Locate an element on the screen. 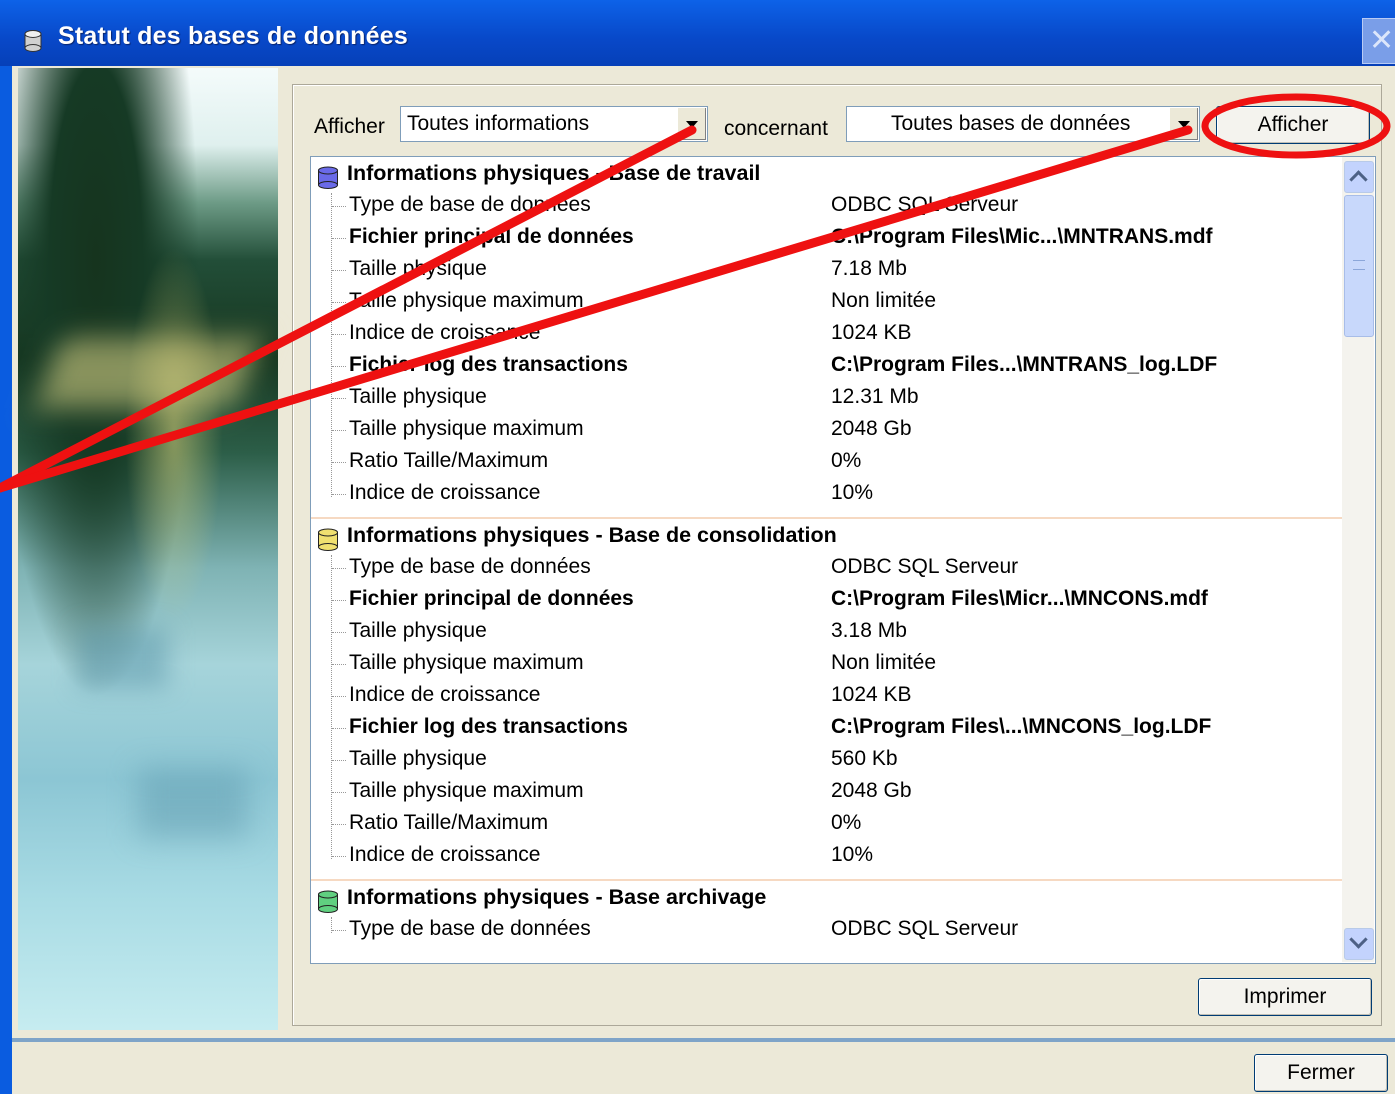 The width and height of the screenshot is (1395, 1094). property-value: 560 Kb is located at coordinates (864, 758).